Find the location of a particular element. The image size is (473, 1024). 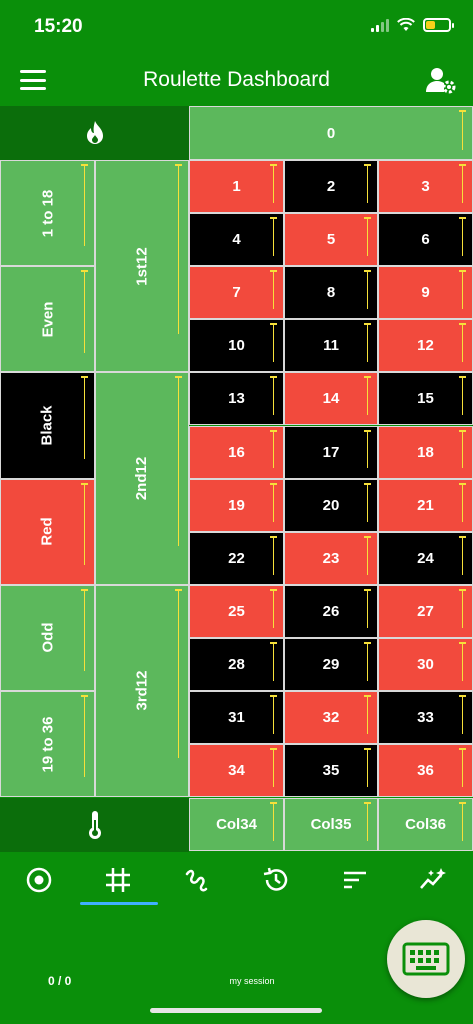

number-cell-label: 17 is located at coordinates (331, 452).